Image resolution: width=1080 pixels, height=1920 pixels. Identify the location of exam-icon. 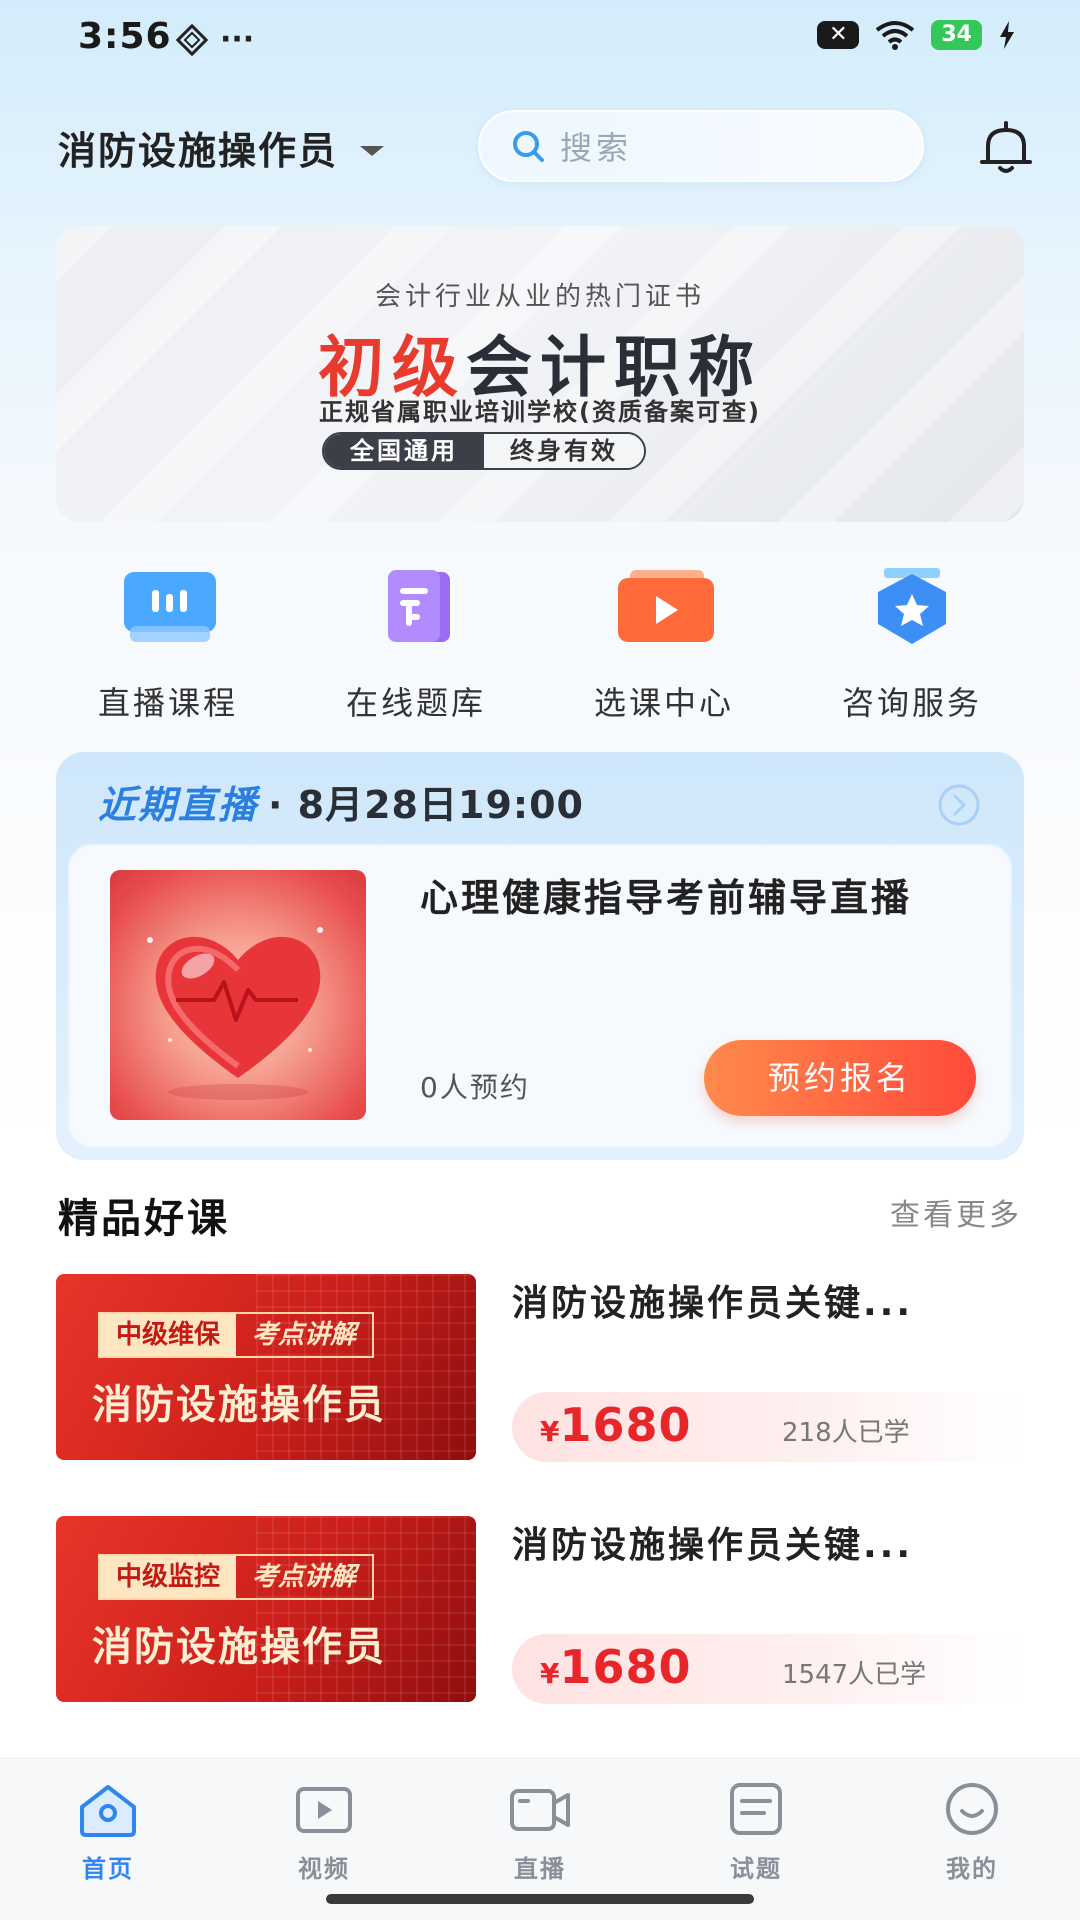
(756, 1809).